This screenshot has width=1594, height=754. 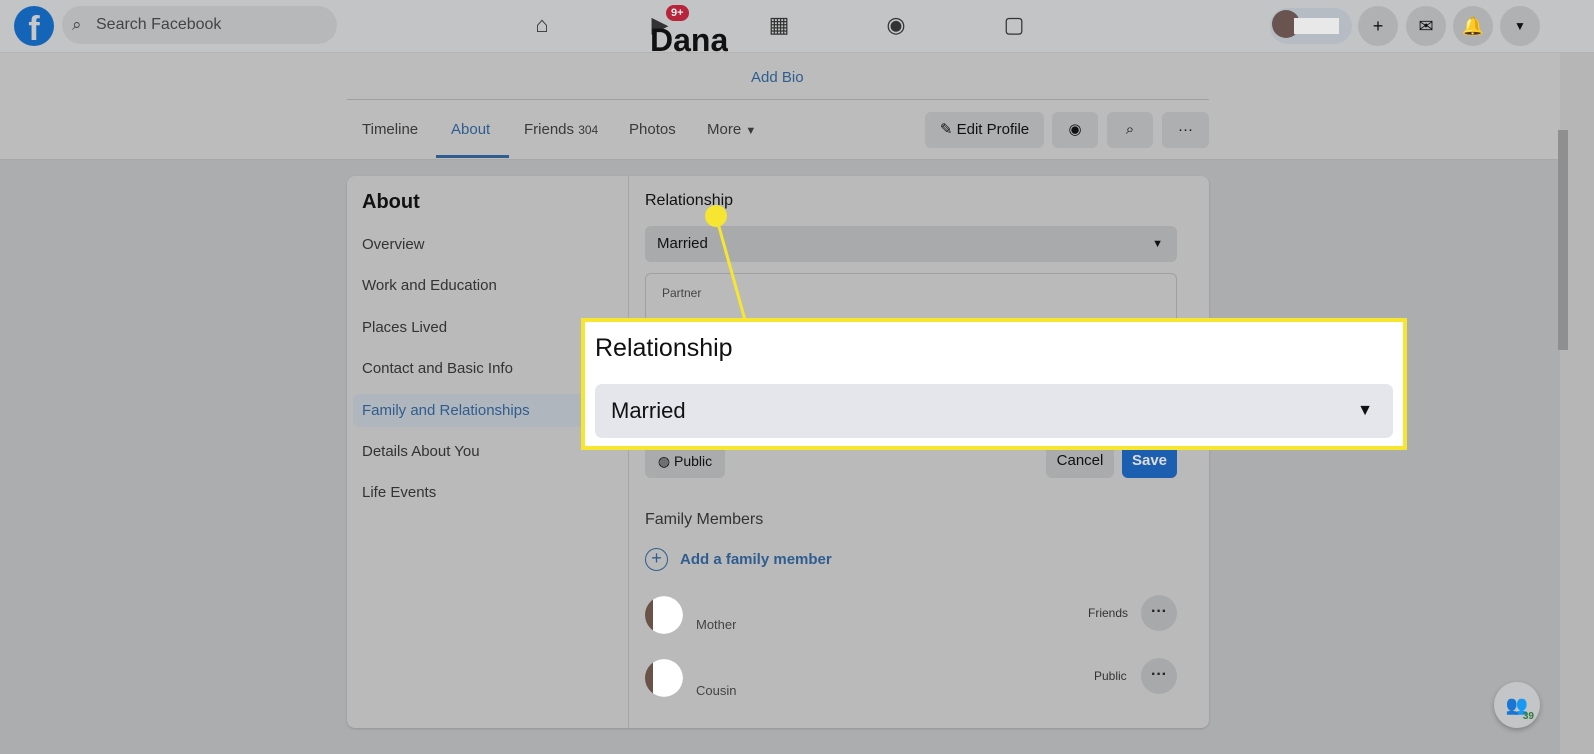 What do you see at coordinates (1528, 716) in the screenshot?
I see `online-count: 39` at bounding box center [1528, 716].